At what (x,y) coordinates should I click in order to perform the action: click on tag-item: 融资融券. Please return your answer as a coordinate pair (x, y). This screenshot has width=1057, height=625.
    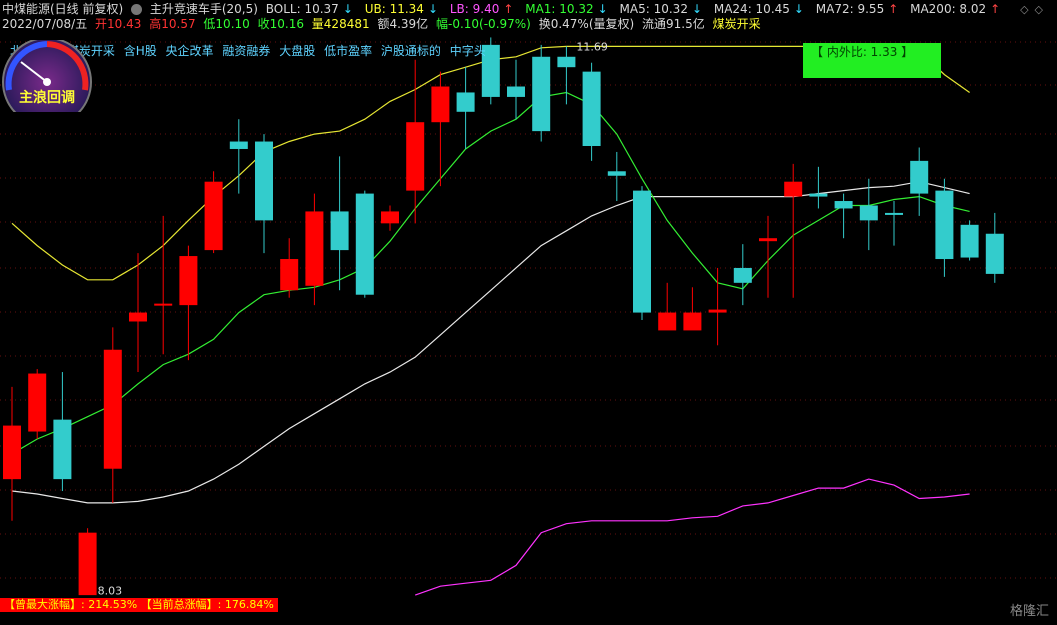
    Looking at the image, I should click on (246, 51).